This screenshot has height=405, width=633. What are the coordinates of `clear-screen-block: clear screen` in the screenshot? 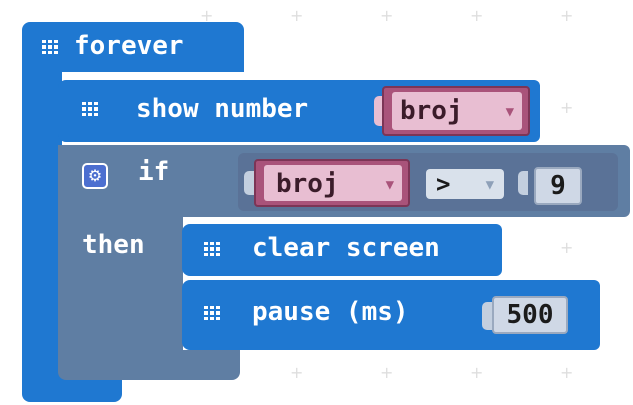 It's located at (342, 250).